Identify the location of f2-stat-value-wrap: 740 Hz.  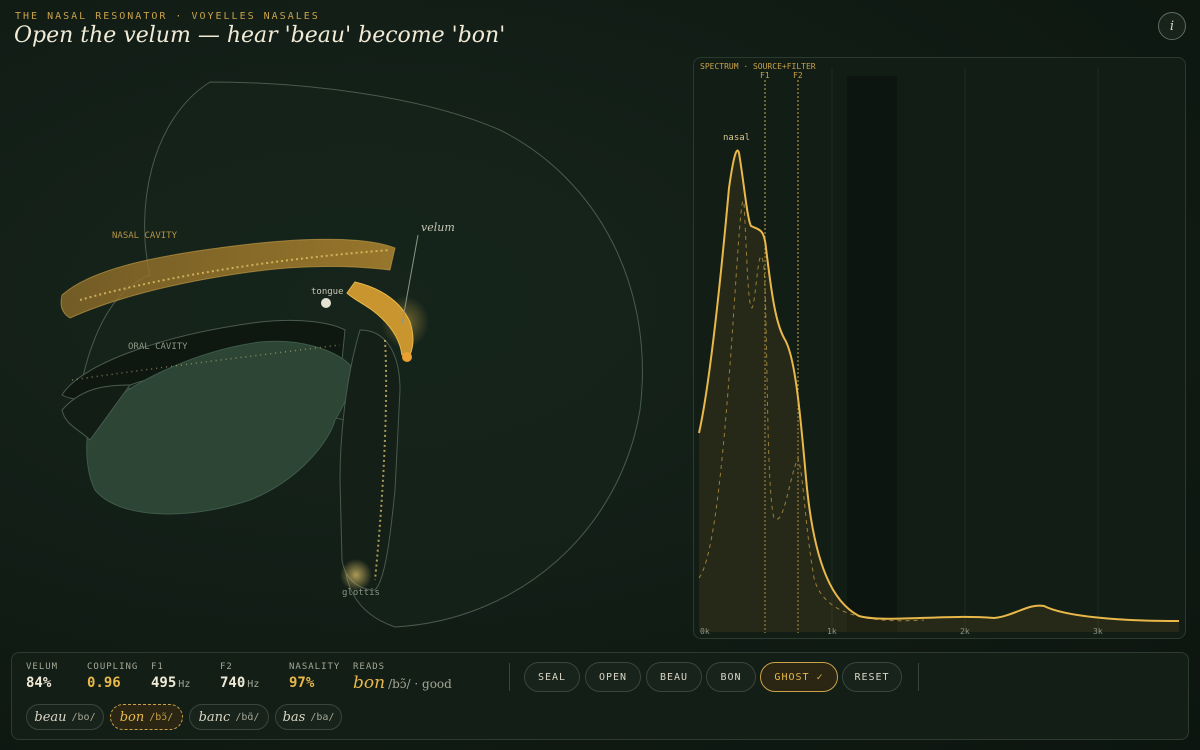
(239, 683).